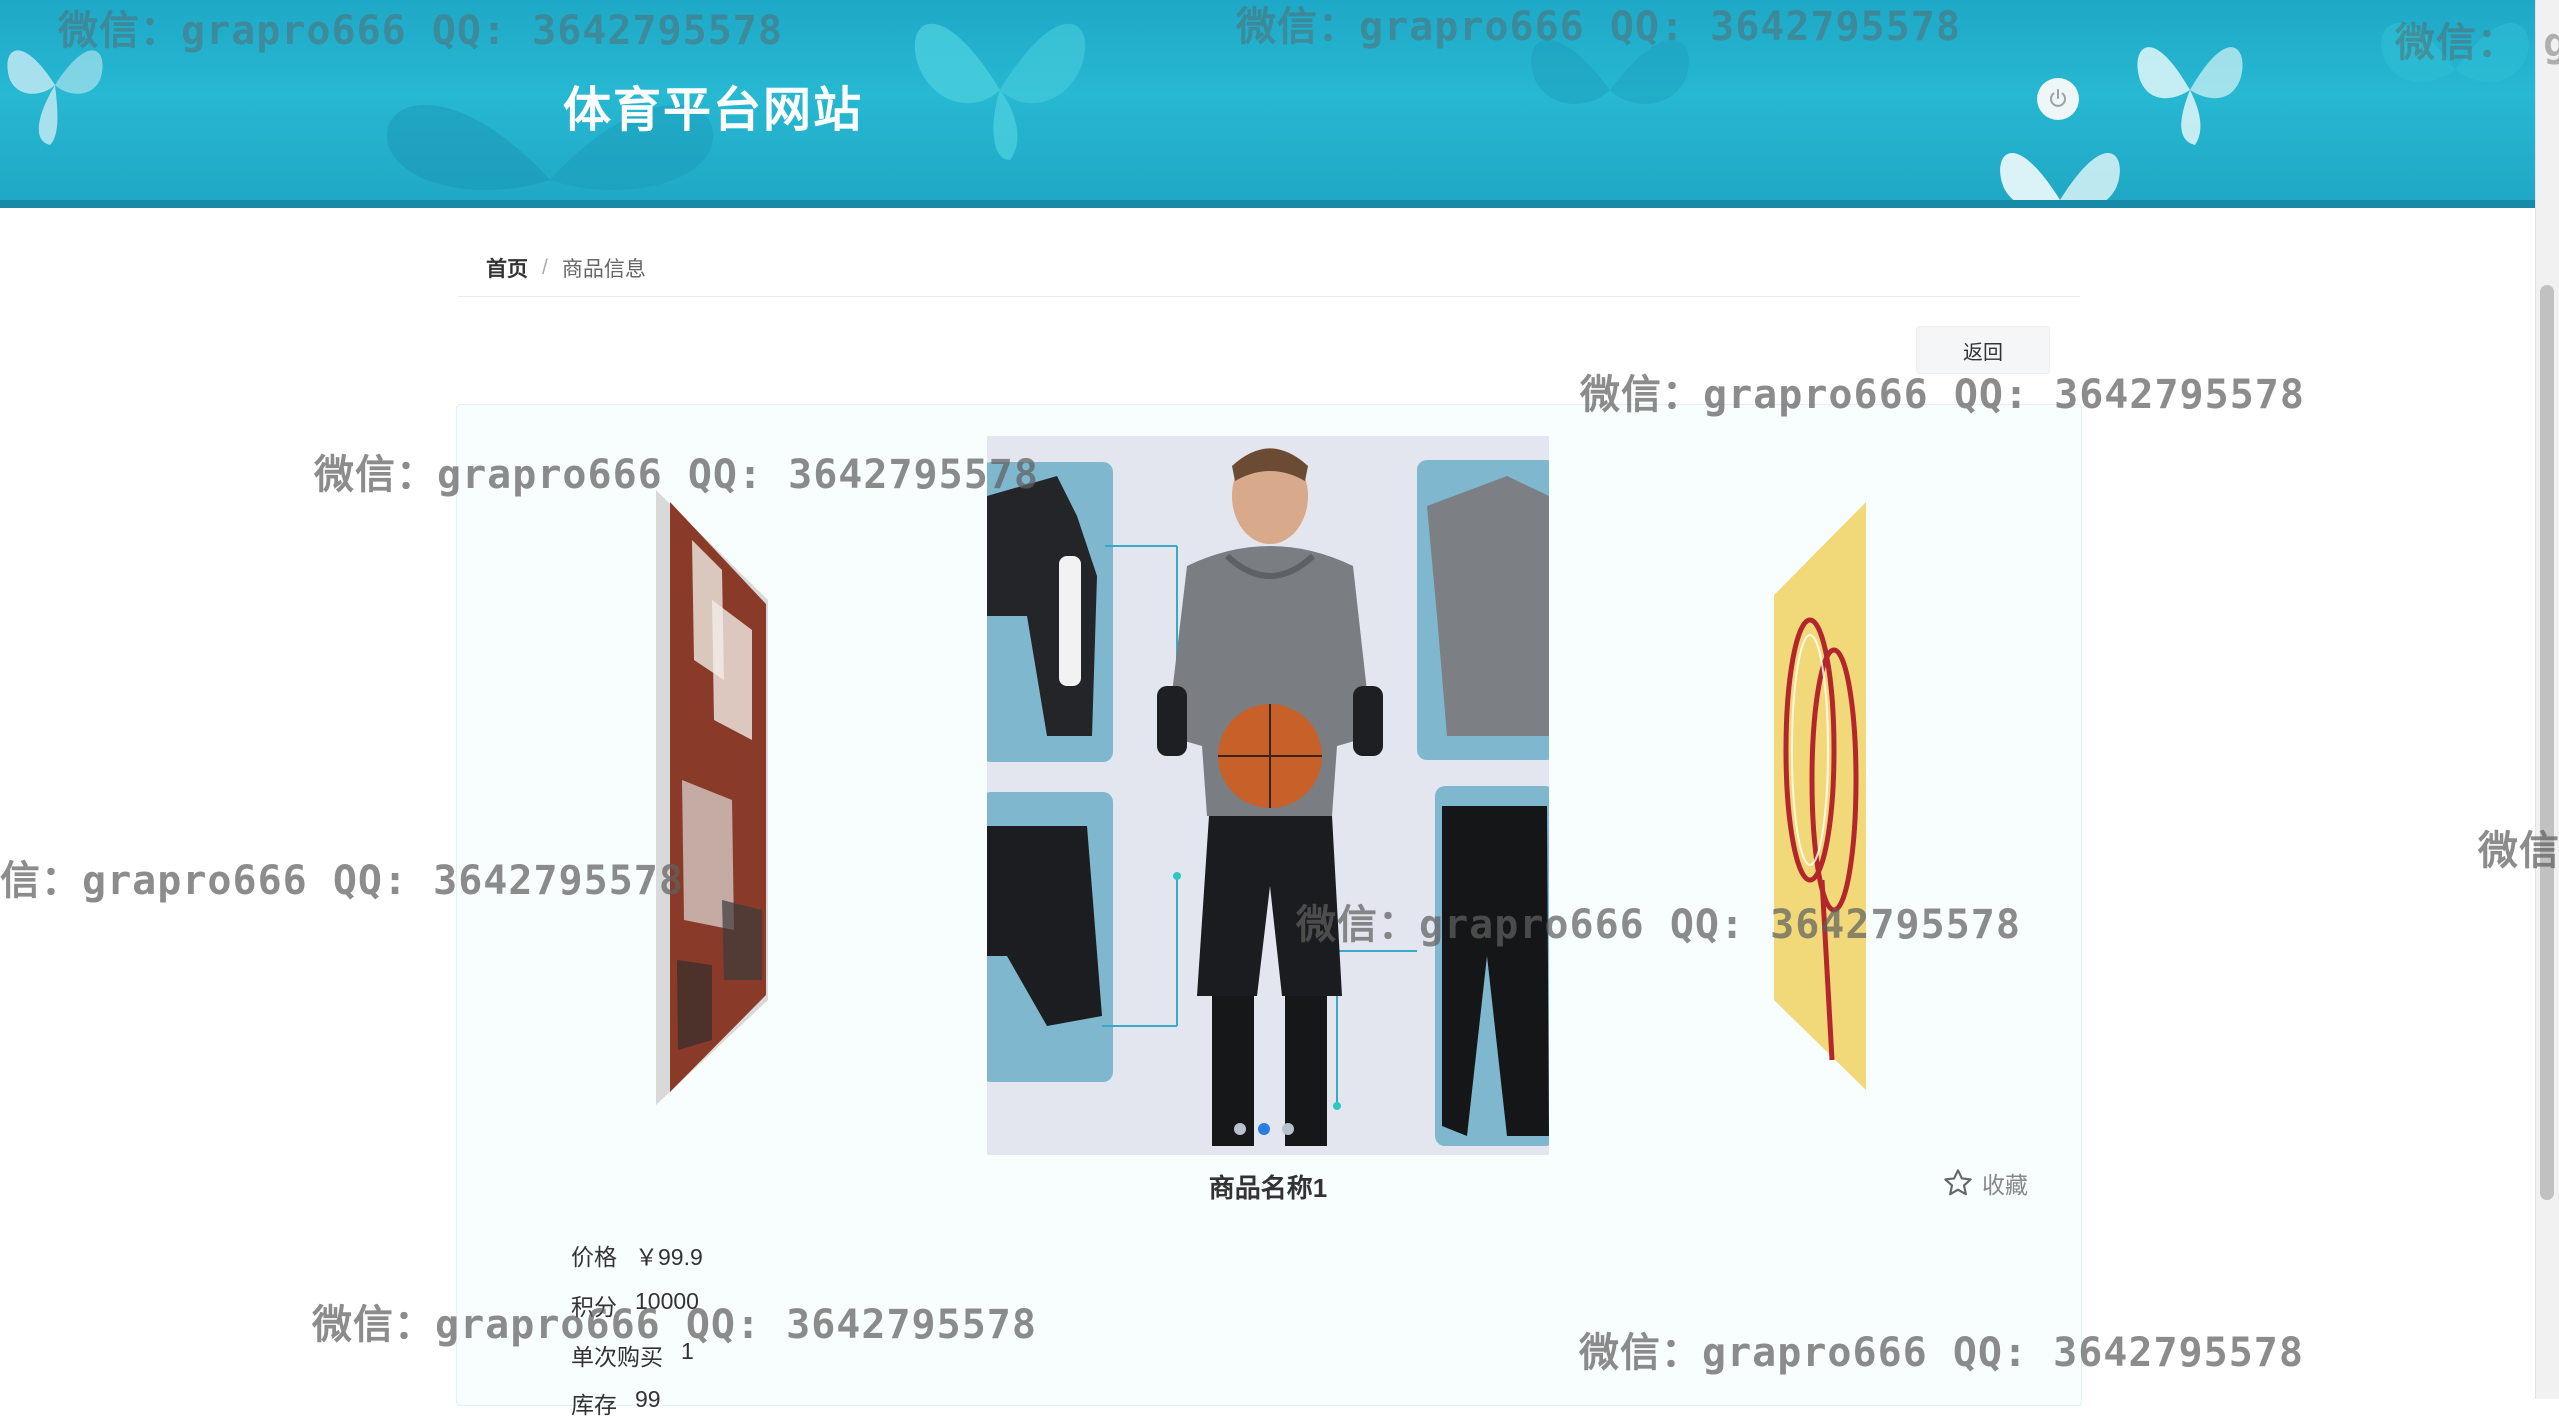  What do you see at coordinates (2005, 1185) in the screenshot?
I see `favorite-label: 收藏` at bounding box center [2005, 1185].